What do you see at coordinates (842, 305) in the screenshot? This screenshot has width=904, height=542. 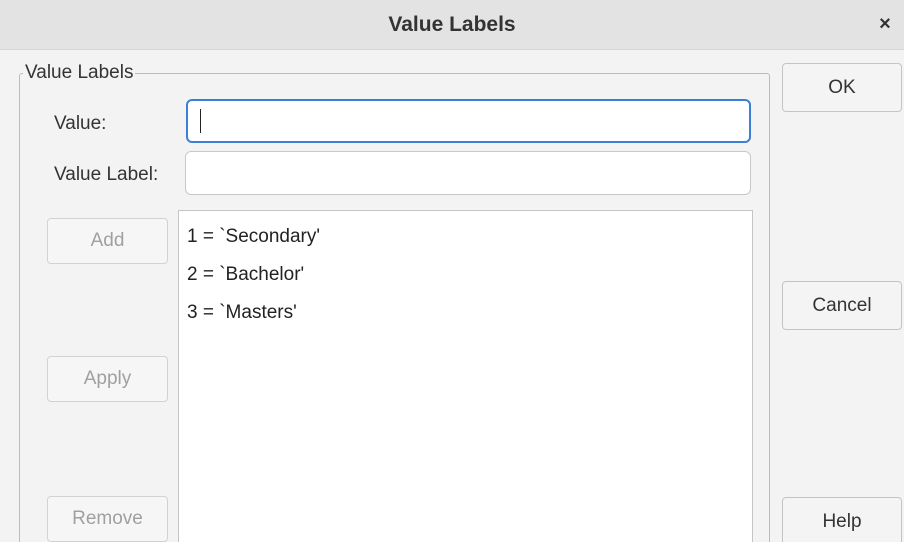 I see `cancel-button: Cancel` at bounding box center [842, 305].